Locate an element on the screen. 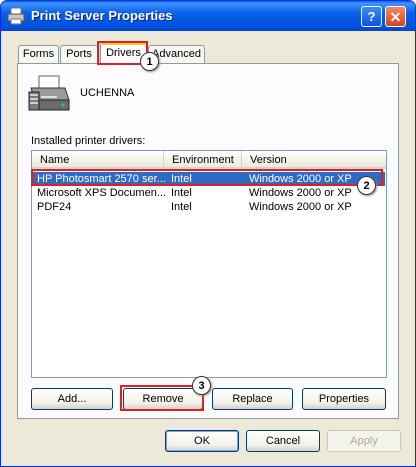 The width and height of the screenshot is (416, 467). tab-ports: Ports is located at coordinates (79, 54).